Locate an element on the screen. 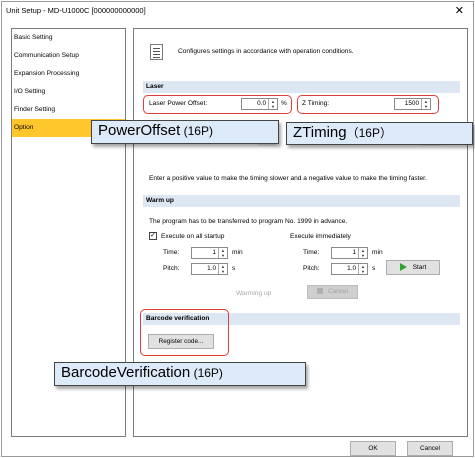 This screenshot has width=475, height=458. barcode-callout-main: BarcodeVerification is located at coordinates (126, 372).